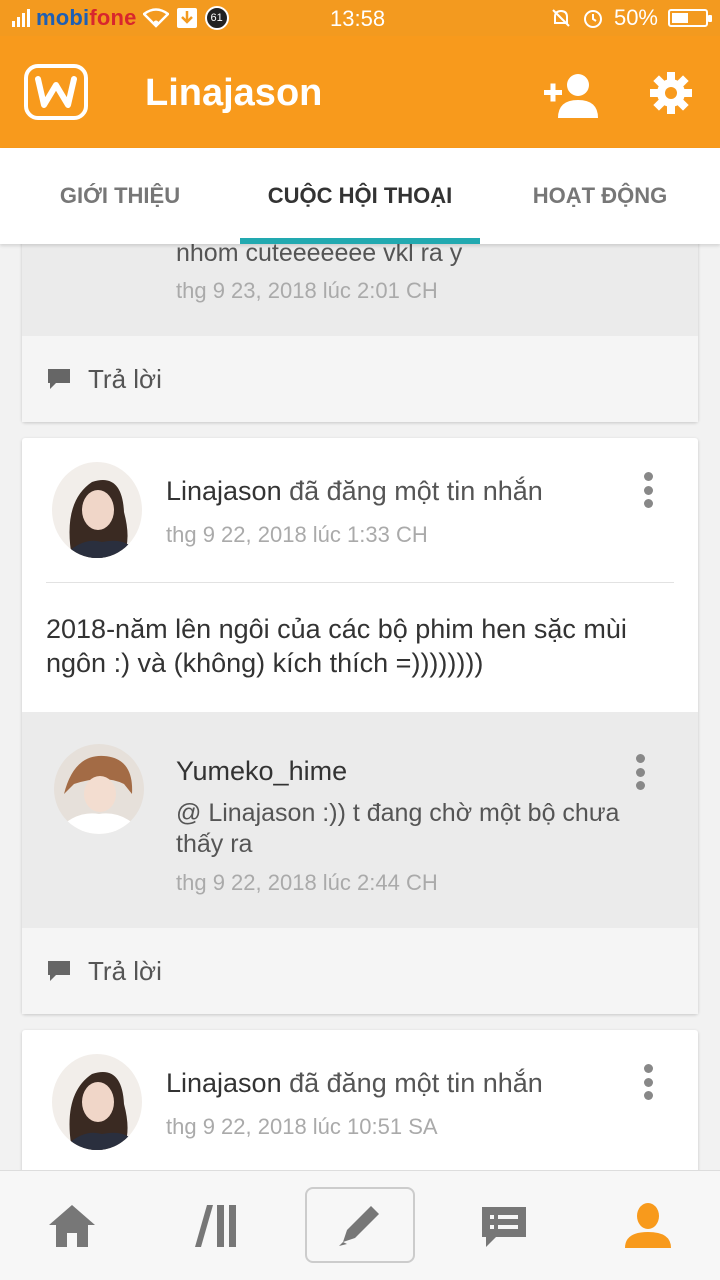  What do you see at coordinates (234, 93) in the screenshot?
I see `page-title: Linajason` at bounding box center [234, 93].